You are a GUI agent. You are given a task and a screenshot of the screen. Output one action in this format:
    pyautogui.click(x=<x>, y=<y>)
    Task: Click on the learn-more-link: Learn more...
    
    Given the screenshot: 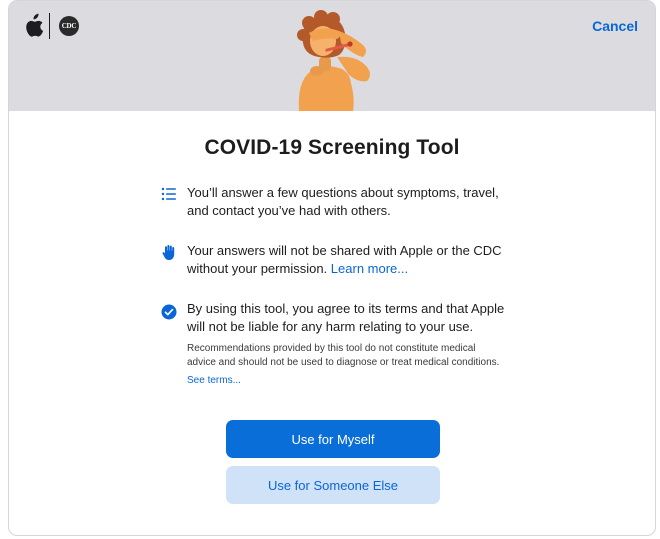 What is the action you would take?
    pyautogui.click(x=369, y=268)
    